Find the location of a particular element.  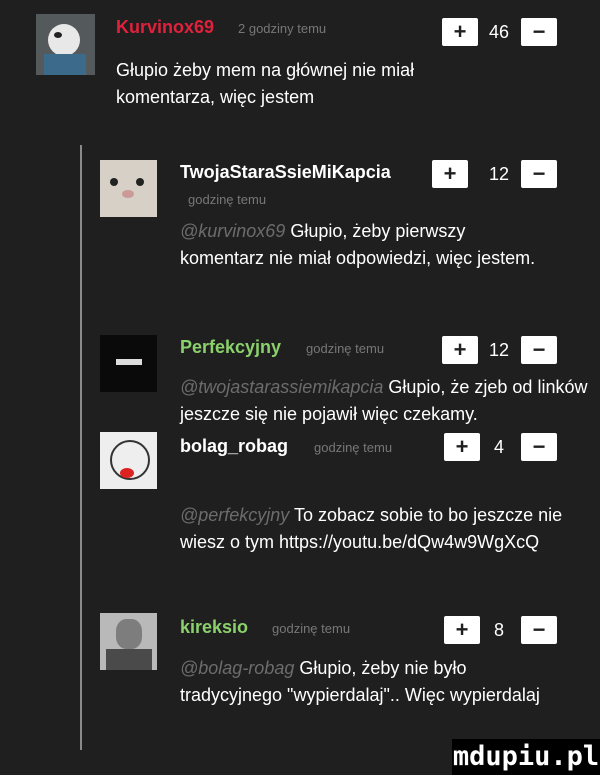

vote-count: 8 is located at coordinates (498, 630).